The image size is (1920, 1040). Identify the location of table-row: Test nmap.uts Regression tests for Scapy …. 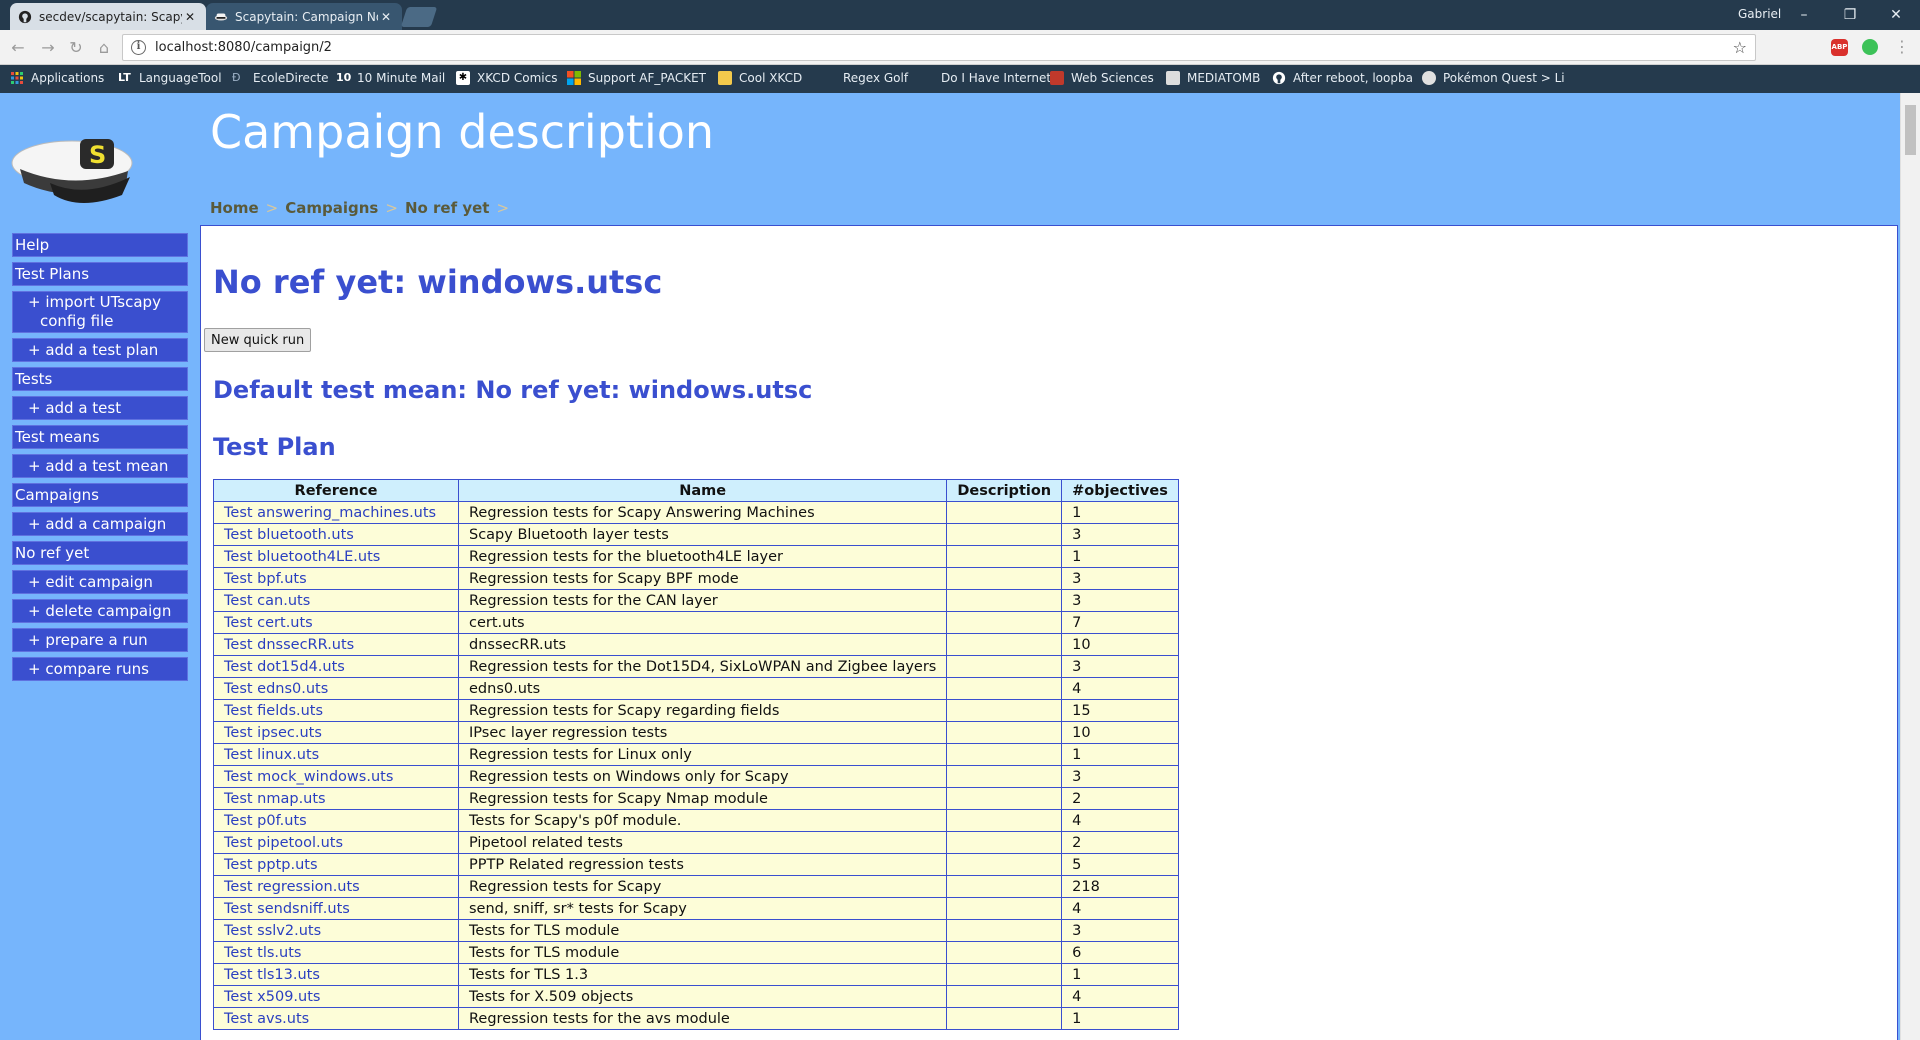
(696, 798).